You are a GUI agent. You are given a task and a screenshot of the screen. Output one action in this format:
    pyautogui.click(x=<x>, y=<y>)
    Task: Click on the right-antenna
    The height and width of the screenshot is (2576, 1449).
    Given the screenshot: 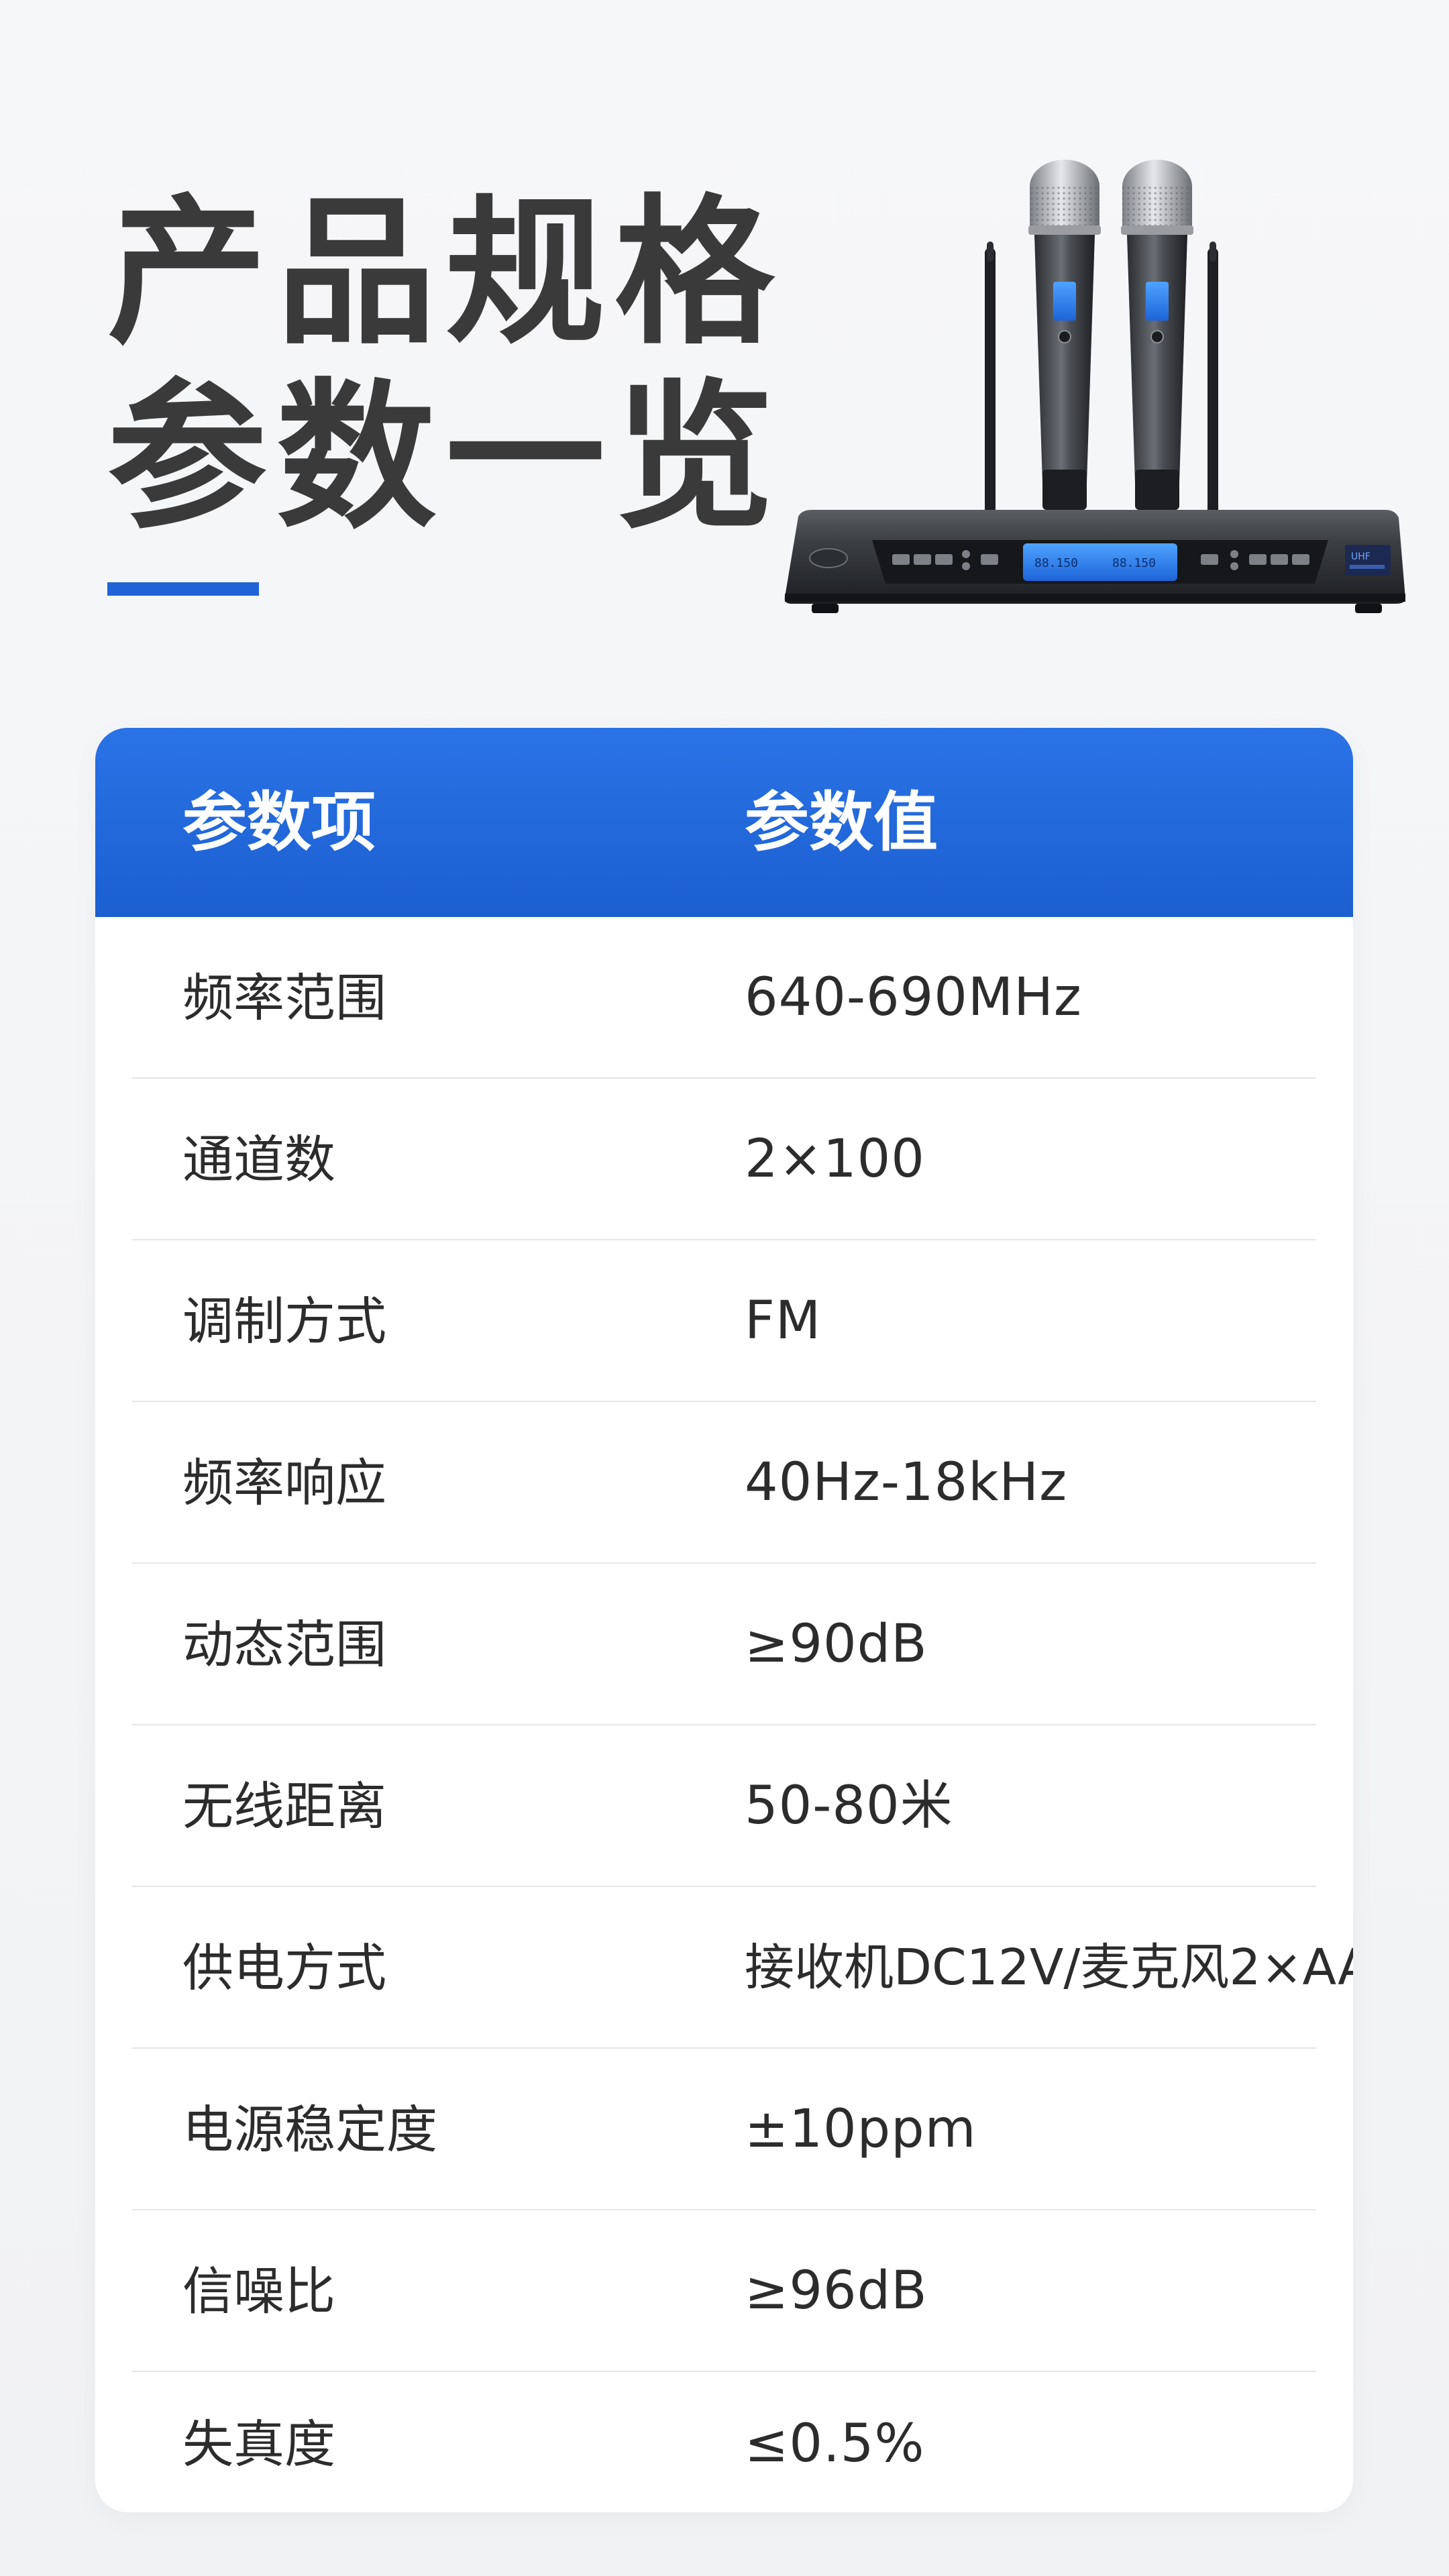 What is the action you would take?
    pyautogui.click(x=1213, y=389)
    